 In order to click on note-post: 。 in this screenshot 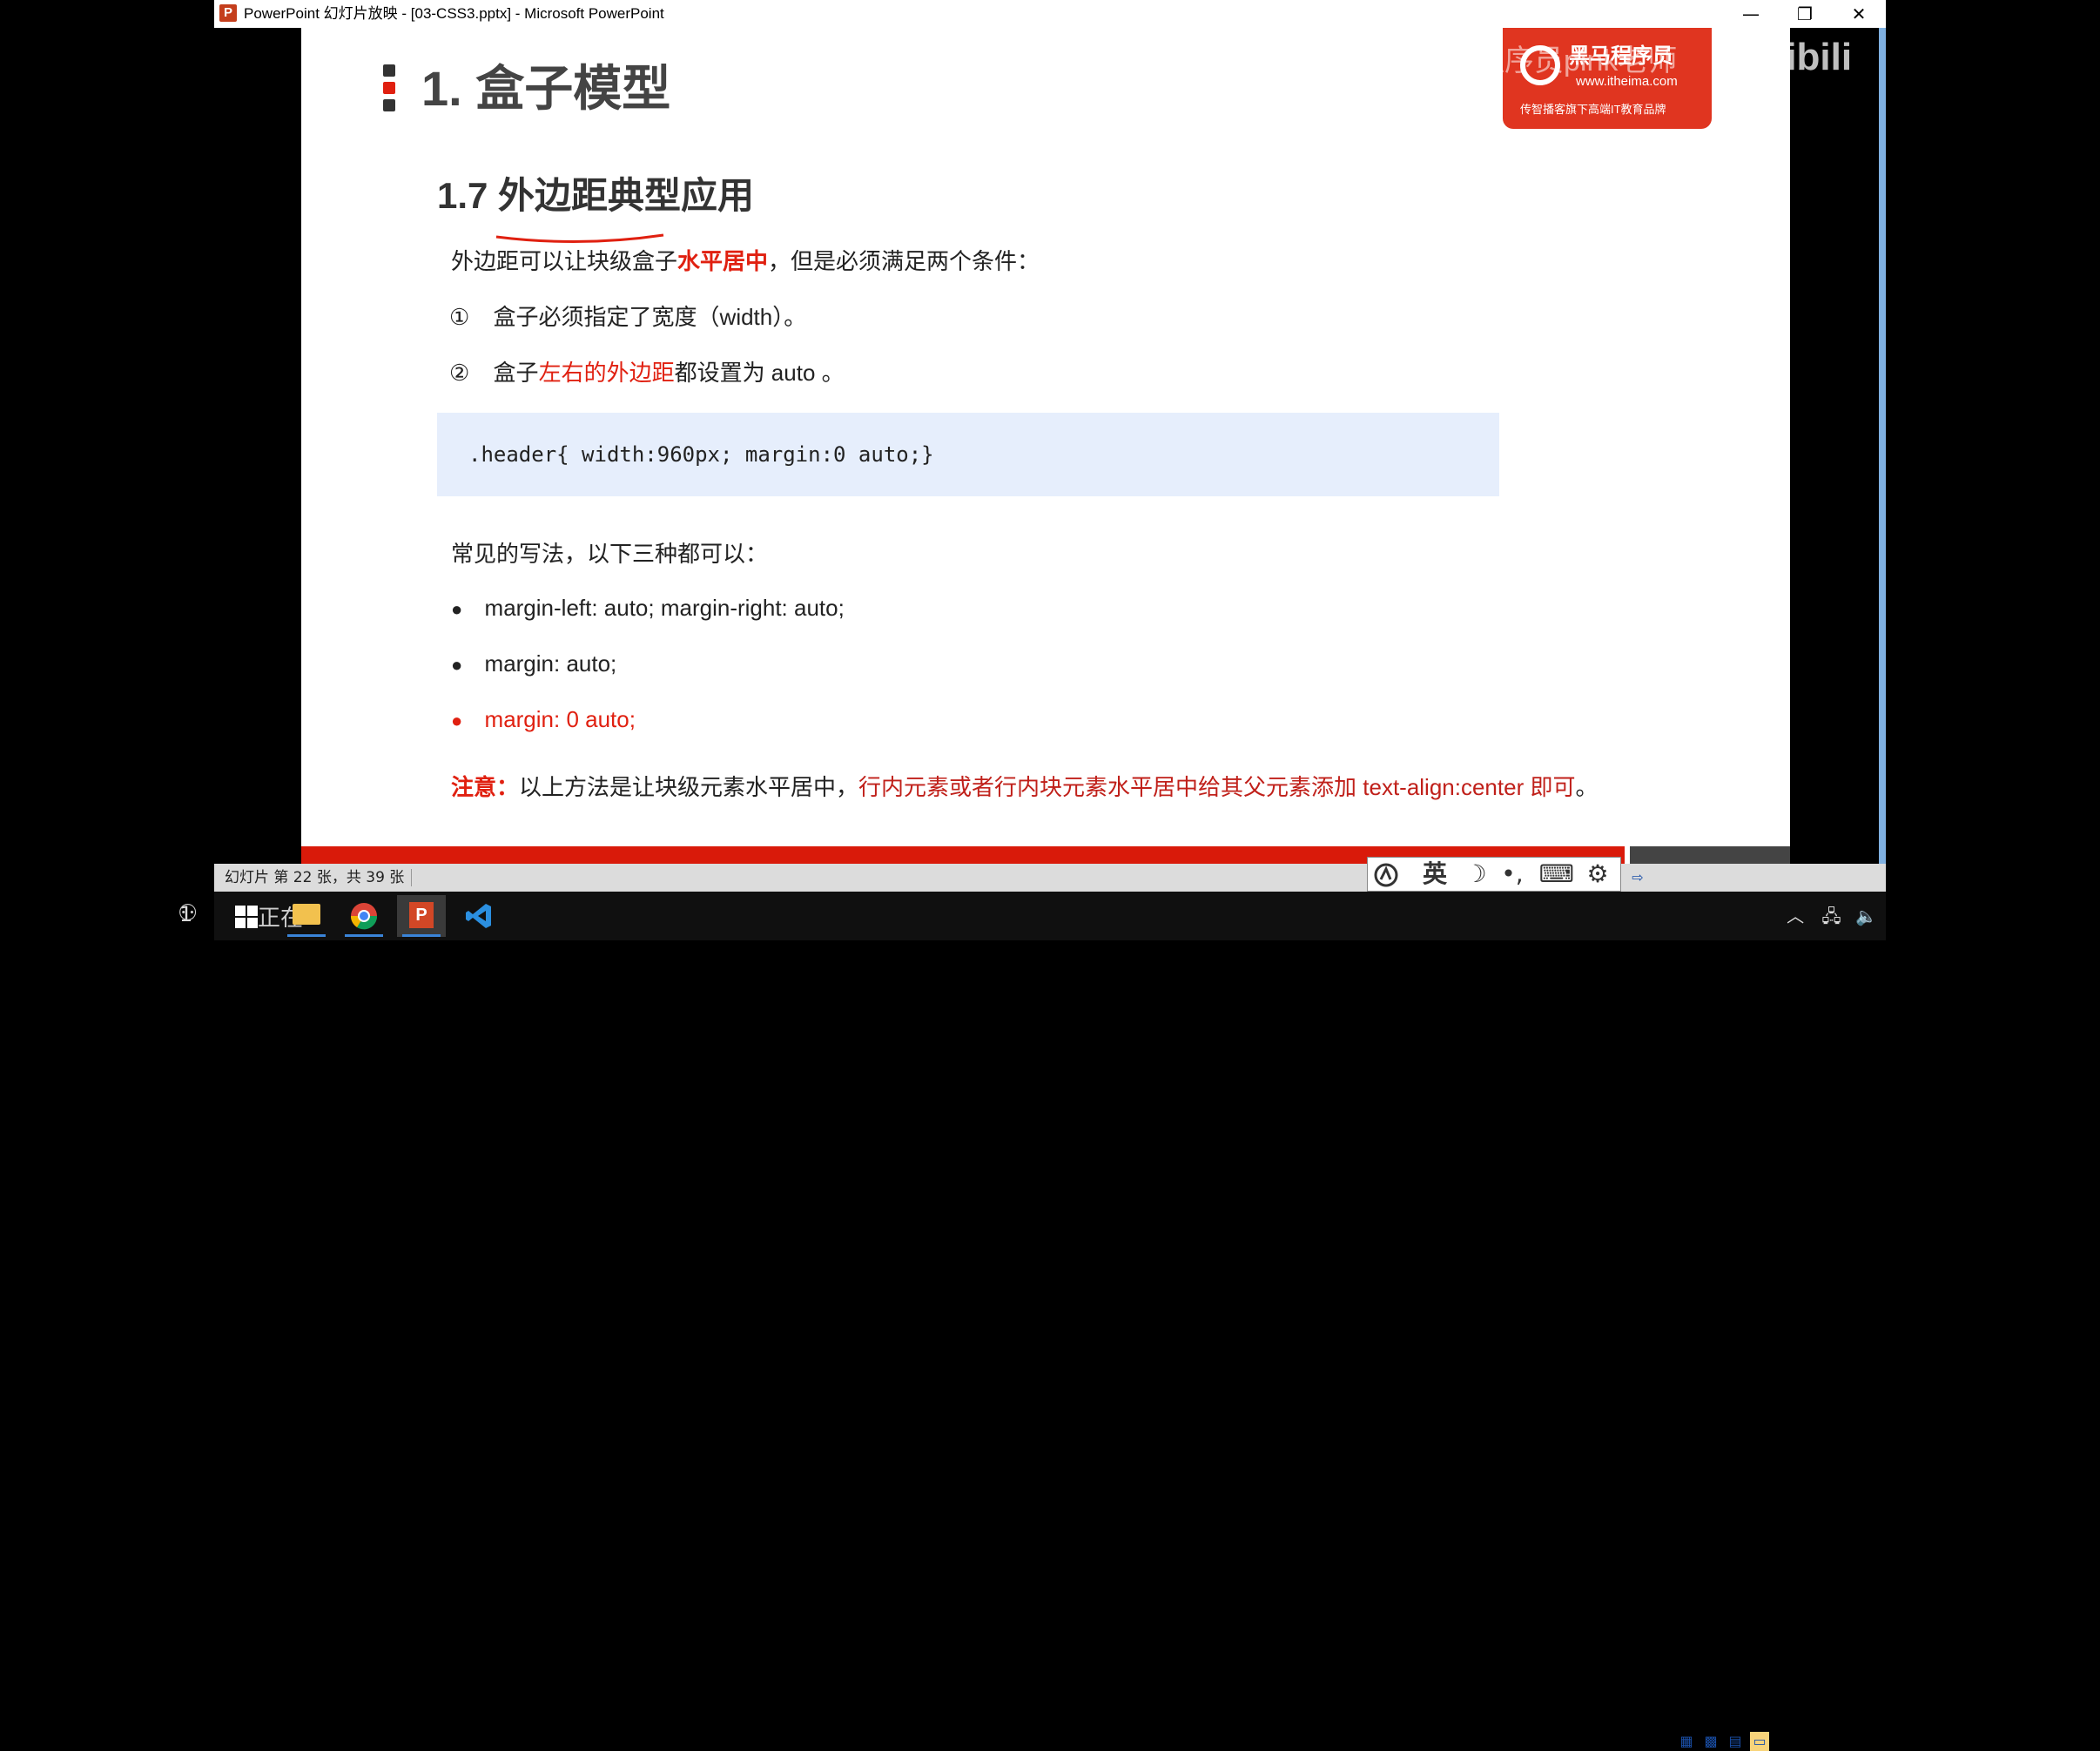, I will do `click(1587, 787)`.